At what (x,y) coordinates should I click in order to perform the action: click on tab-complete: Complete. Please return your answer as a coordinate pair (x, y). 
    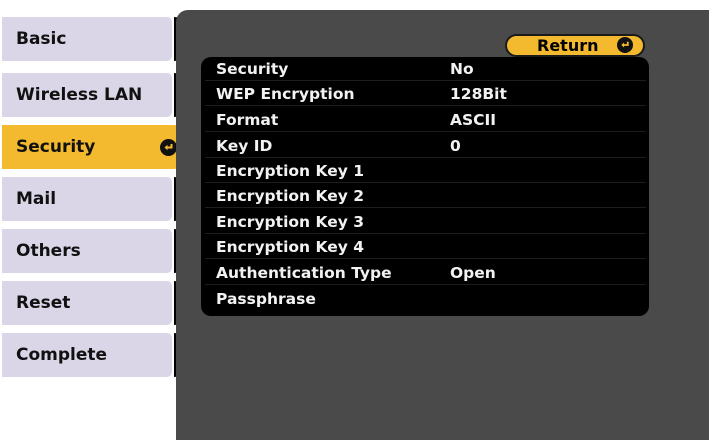
    Looking at the image, I should click on (87, 355).